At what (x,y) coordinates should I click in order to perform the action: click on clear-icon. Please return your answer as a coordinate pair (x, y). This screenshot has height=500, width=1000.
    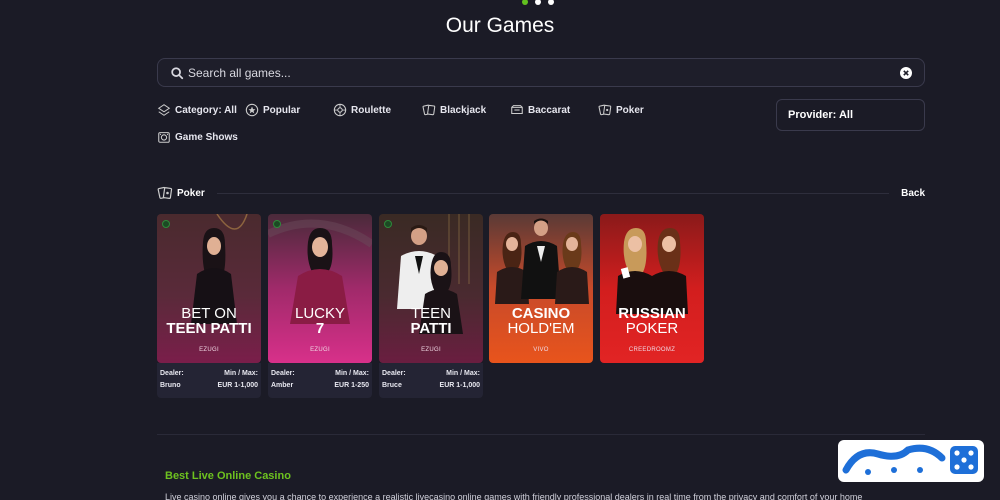
    Looking at the image, I should click on (906, 72).